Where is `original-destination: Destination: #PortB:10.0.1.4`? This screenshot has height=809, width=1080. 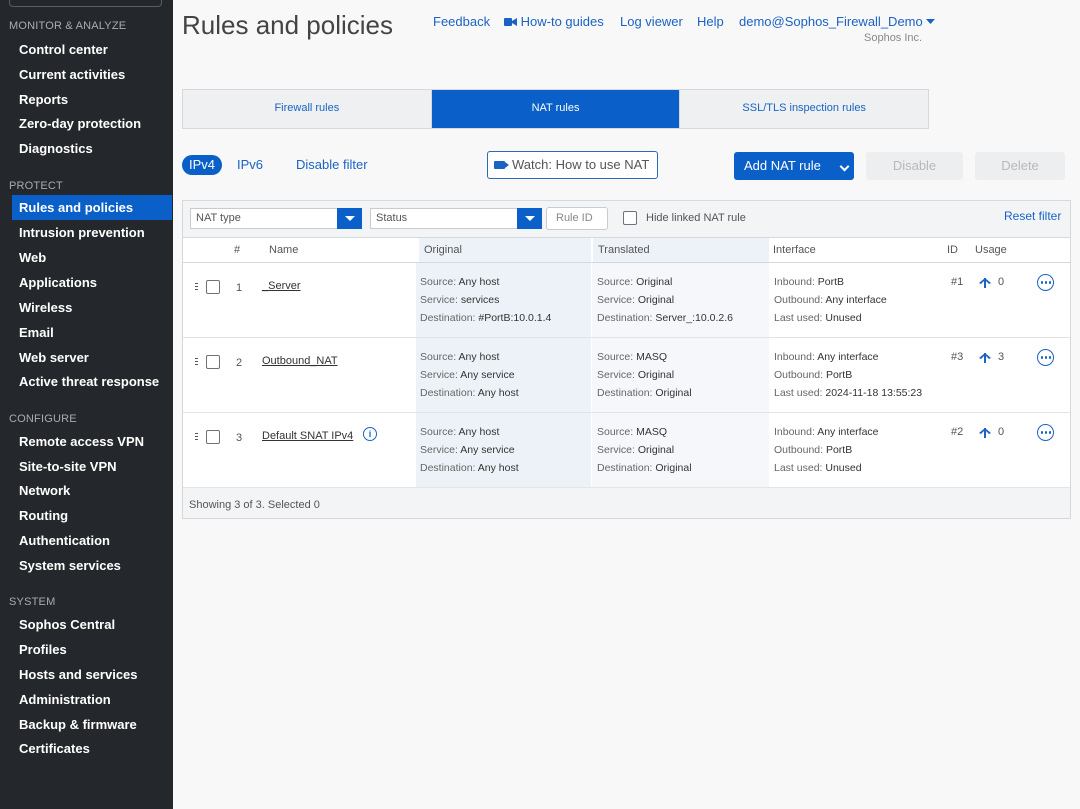 original-destination: Destination: #PortB:10.0.1.4 is located at coordinates (486, 318).